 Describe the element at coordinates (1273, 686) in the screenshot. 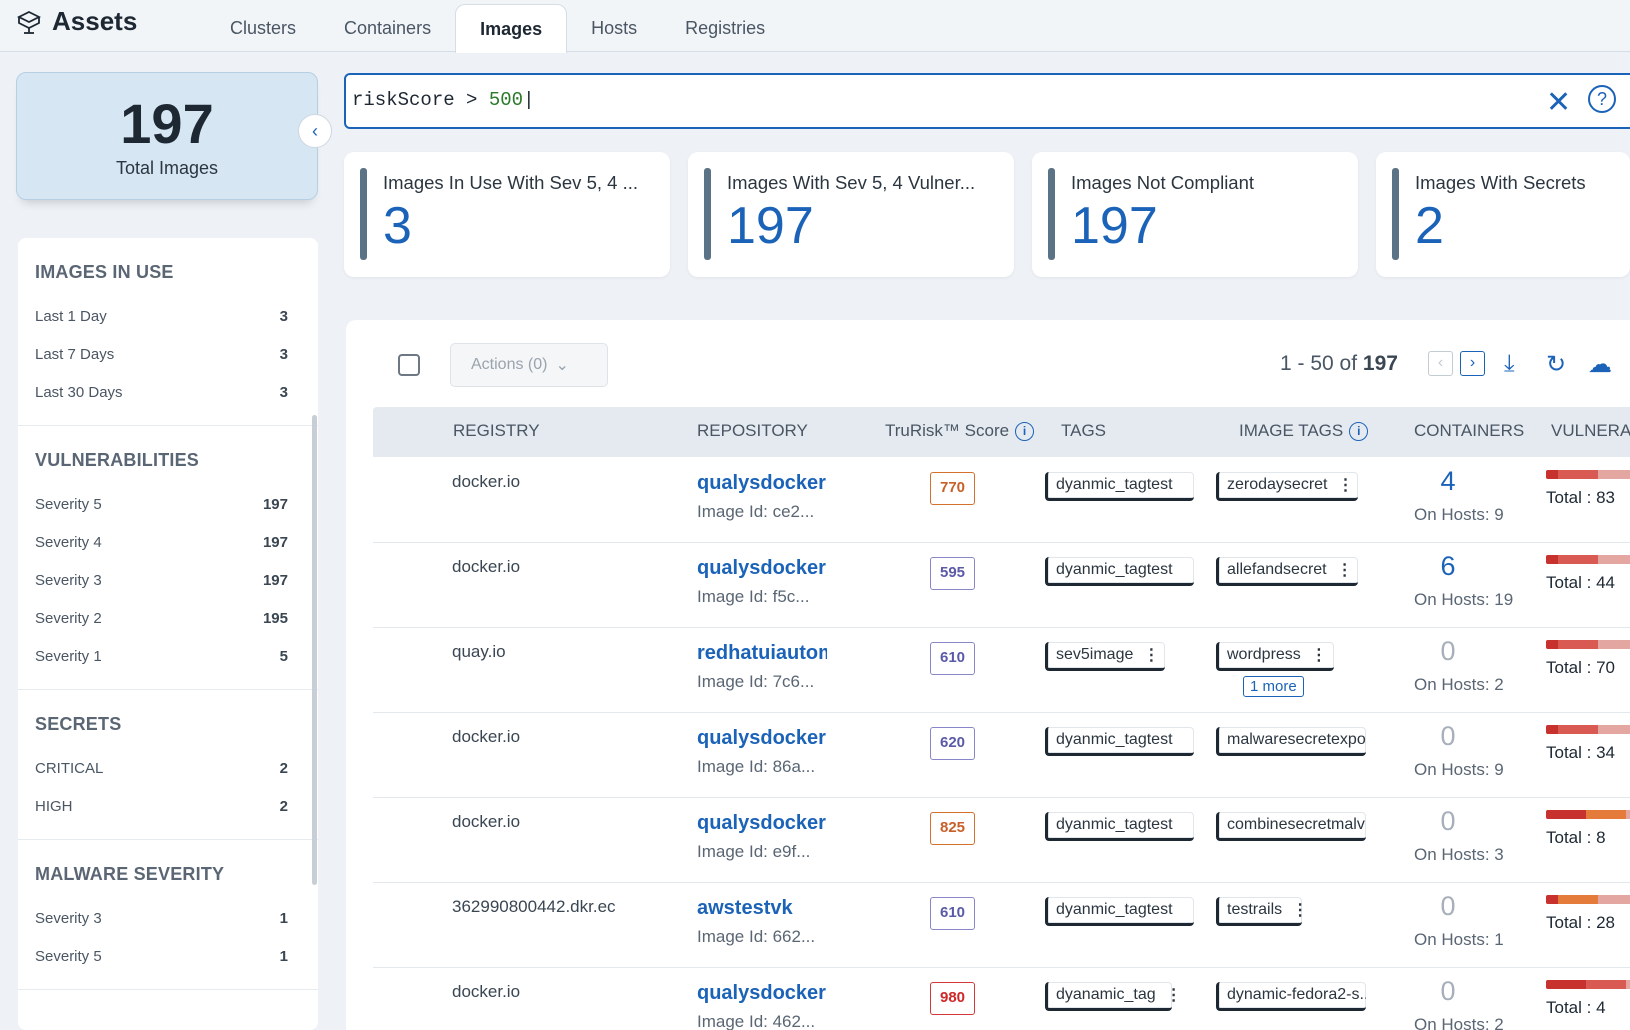

I see `more-tags-link: 1 more` at that location.